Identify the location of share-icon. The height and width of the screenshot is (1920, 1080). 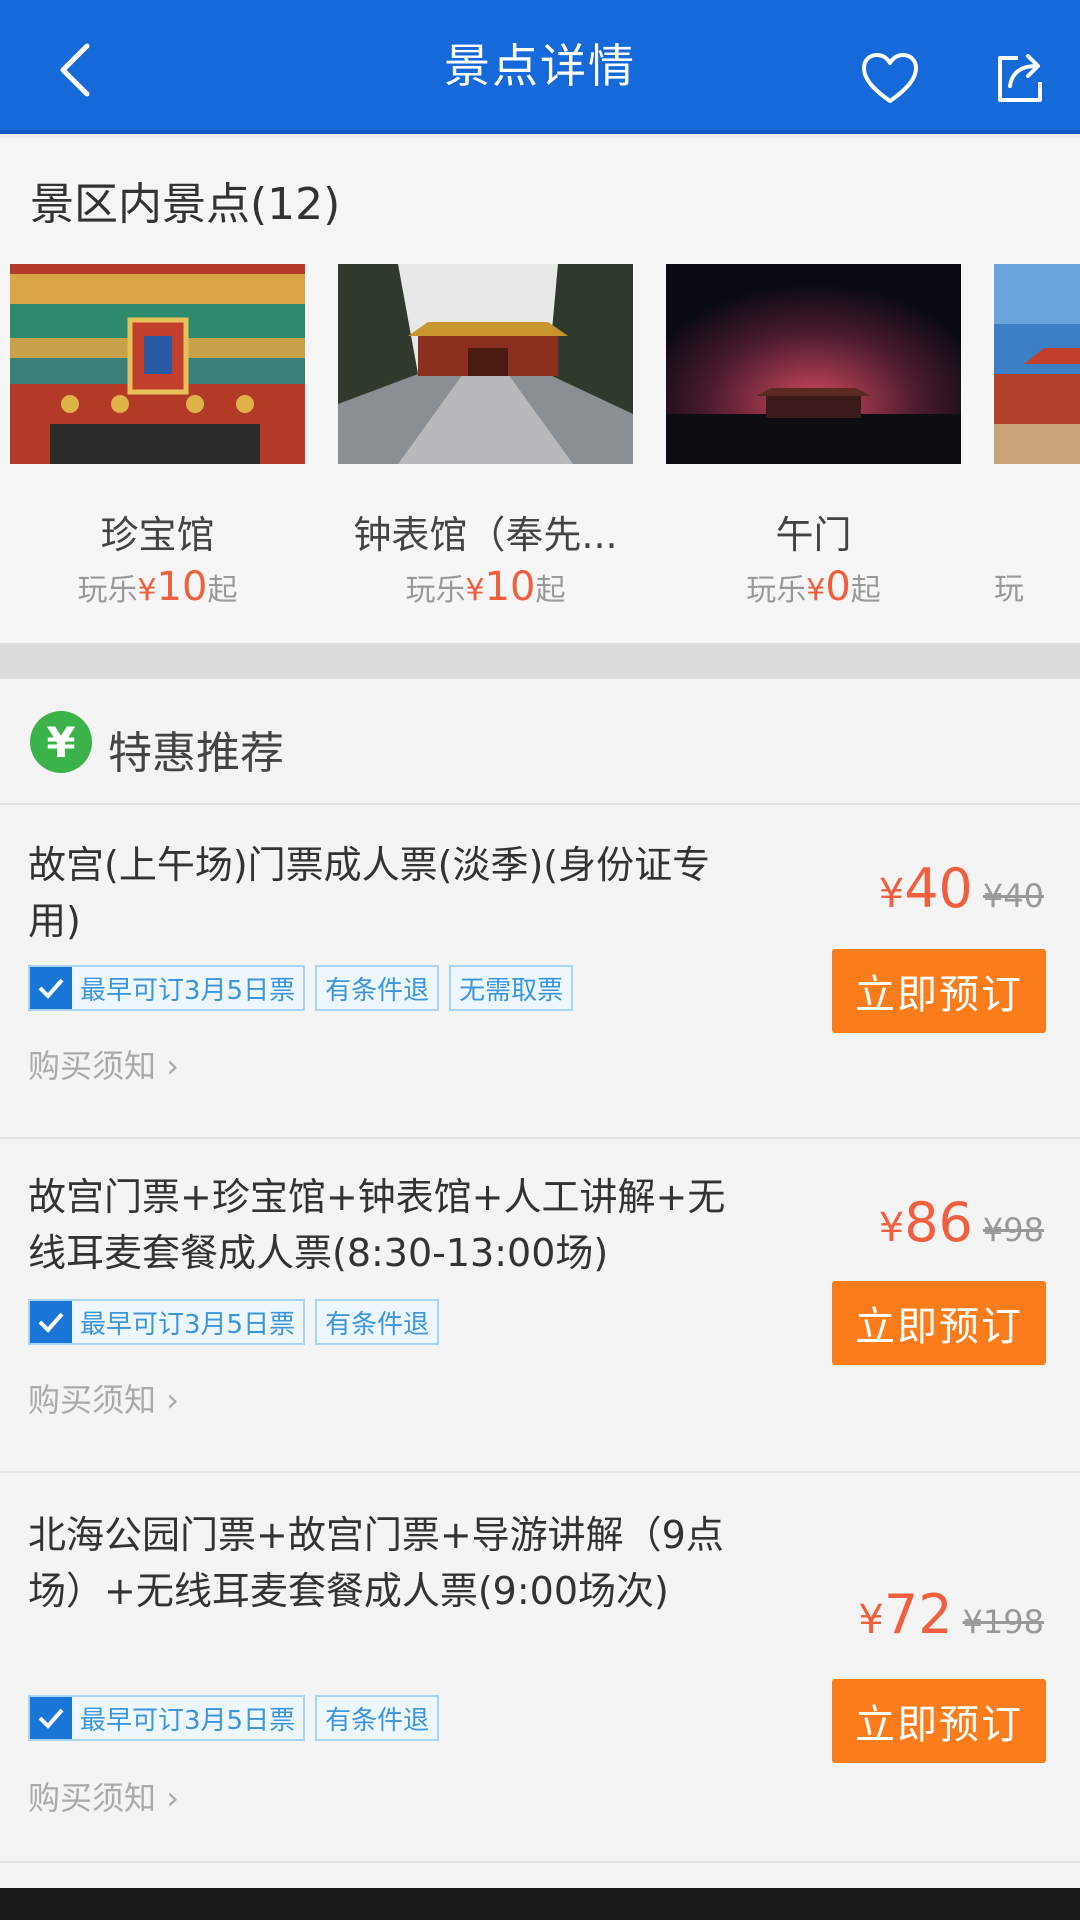
(1020, 78).